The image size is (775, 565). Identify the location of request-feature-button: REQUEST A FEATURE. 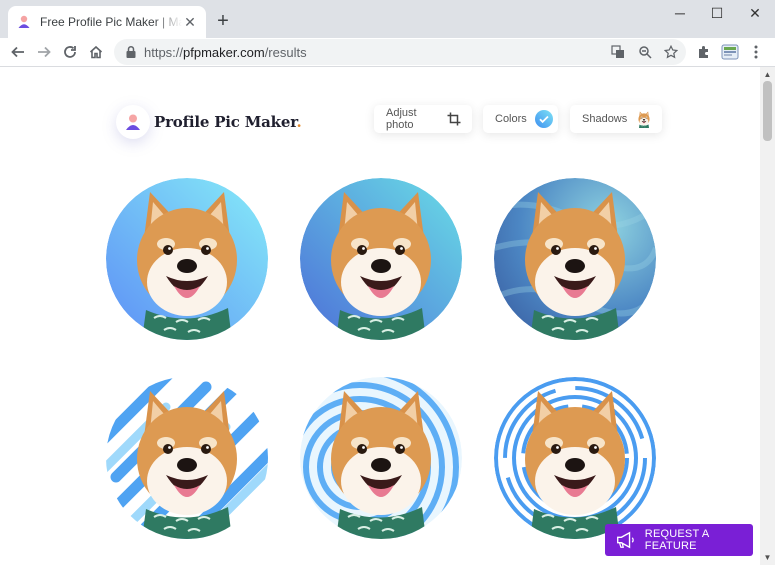
(679, 540).